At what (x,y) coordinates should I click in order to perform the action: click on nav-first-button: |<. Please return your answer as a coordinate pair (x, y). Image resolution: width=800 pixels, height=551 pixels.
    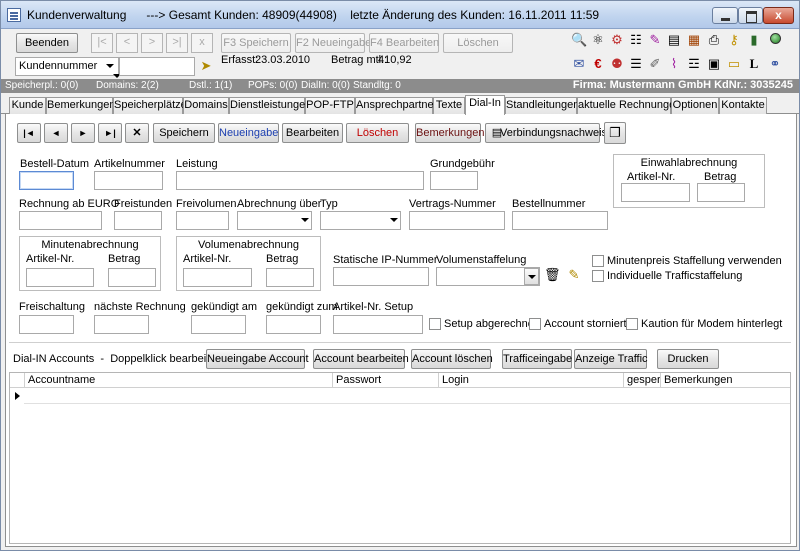
    Looking at the image, I should click on (102, 43).